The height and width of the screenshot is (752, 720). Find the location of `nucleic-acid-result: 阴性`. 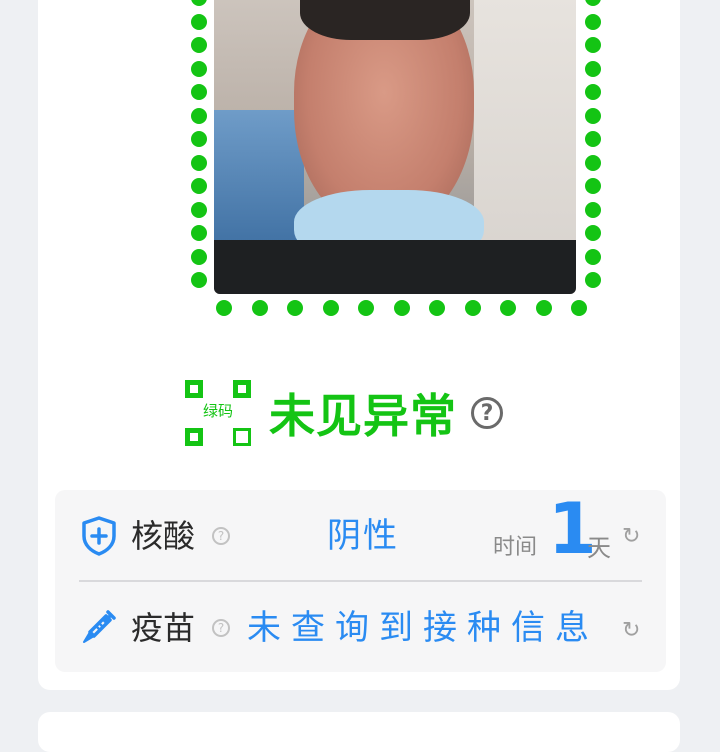

nucleic-acid-result: 阴性 is located at coordinates (363, 536).